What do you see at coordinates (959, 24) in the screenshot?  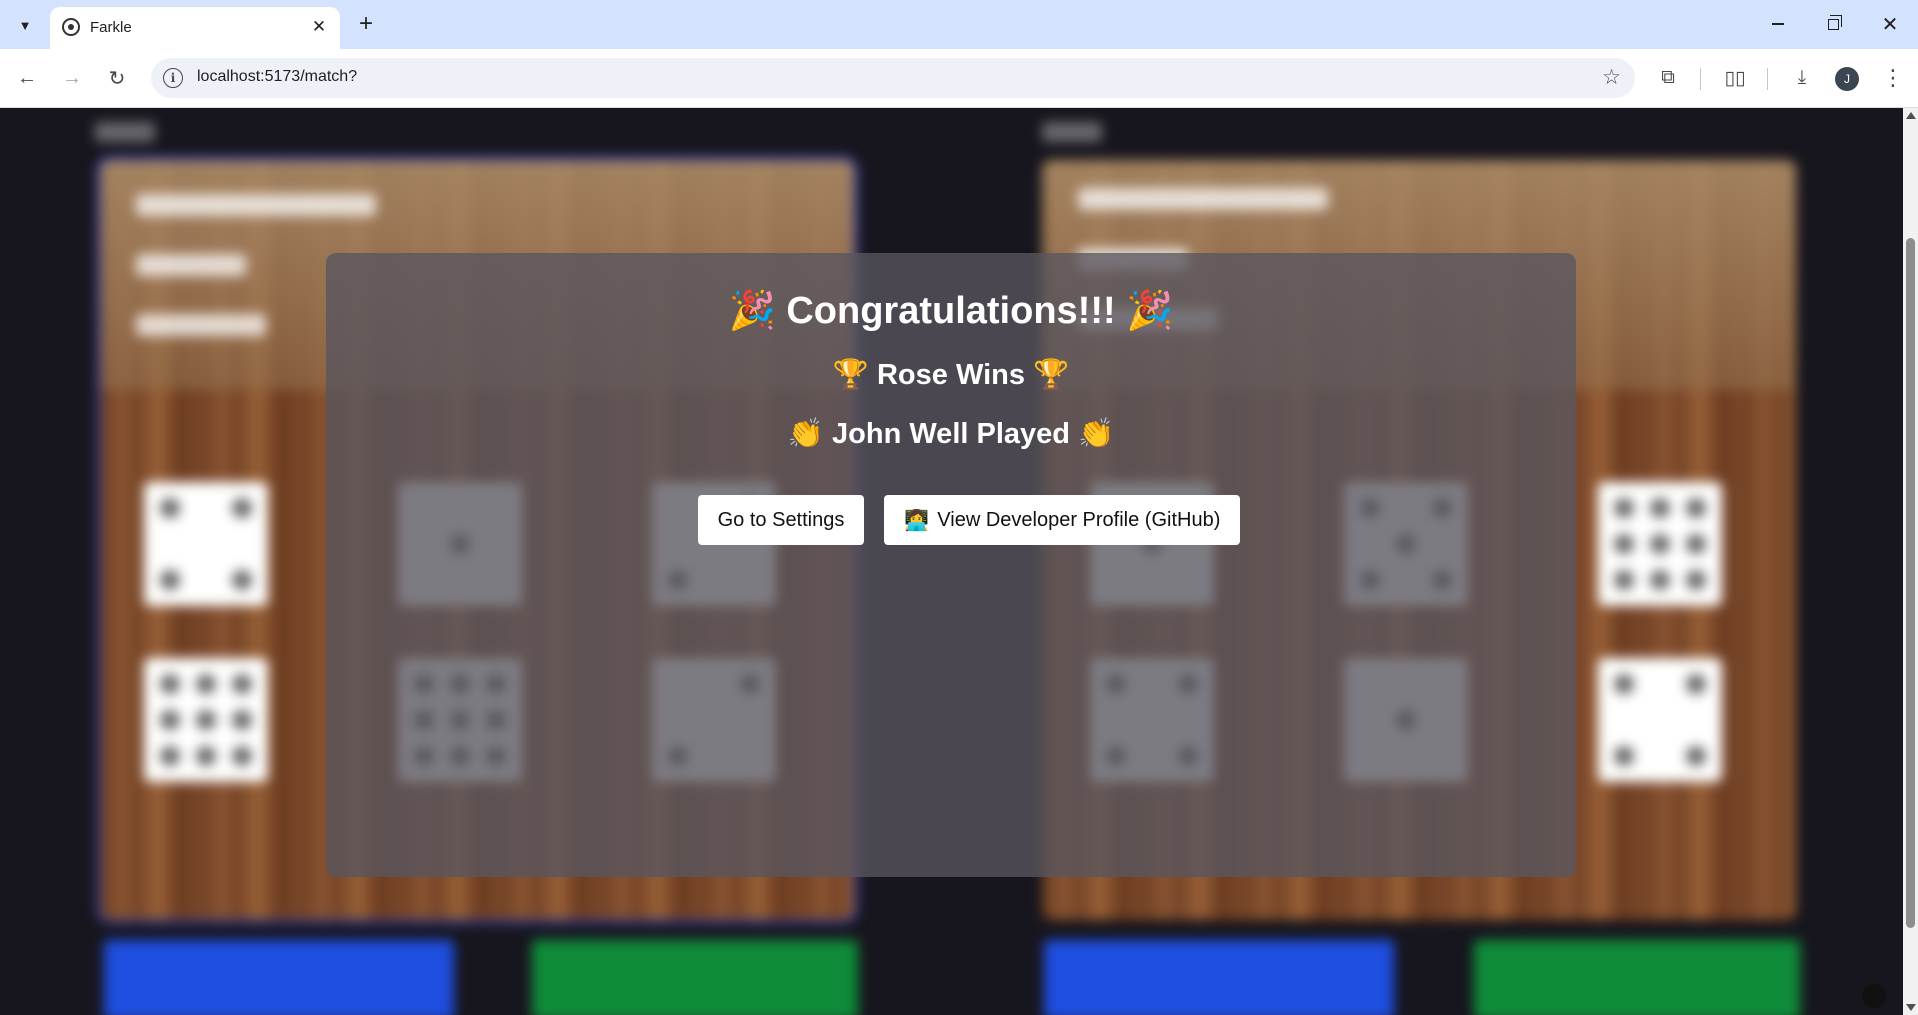 I see `browser-tab-bar: ▼ Farkle ✕ + ✕` at bounding box center [959, 24].